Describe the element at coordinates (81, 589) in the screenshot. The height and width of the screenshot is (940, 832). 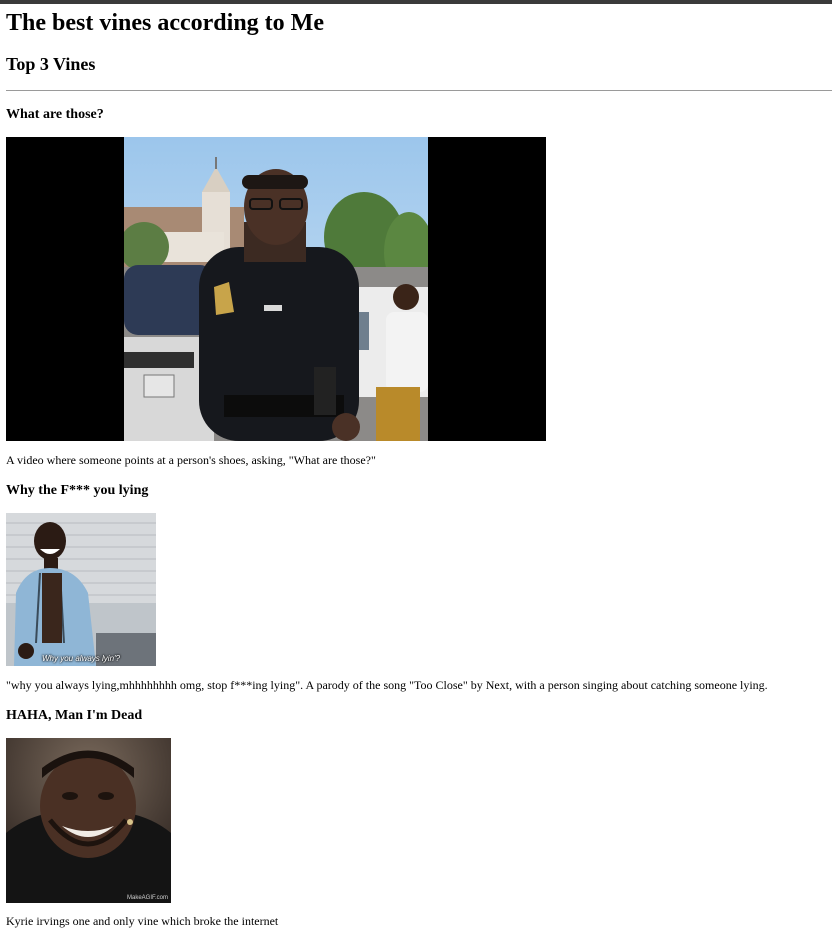
I see `gif-why-you-always-lying: Why you always lyin'?` at that location.